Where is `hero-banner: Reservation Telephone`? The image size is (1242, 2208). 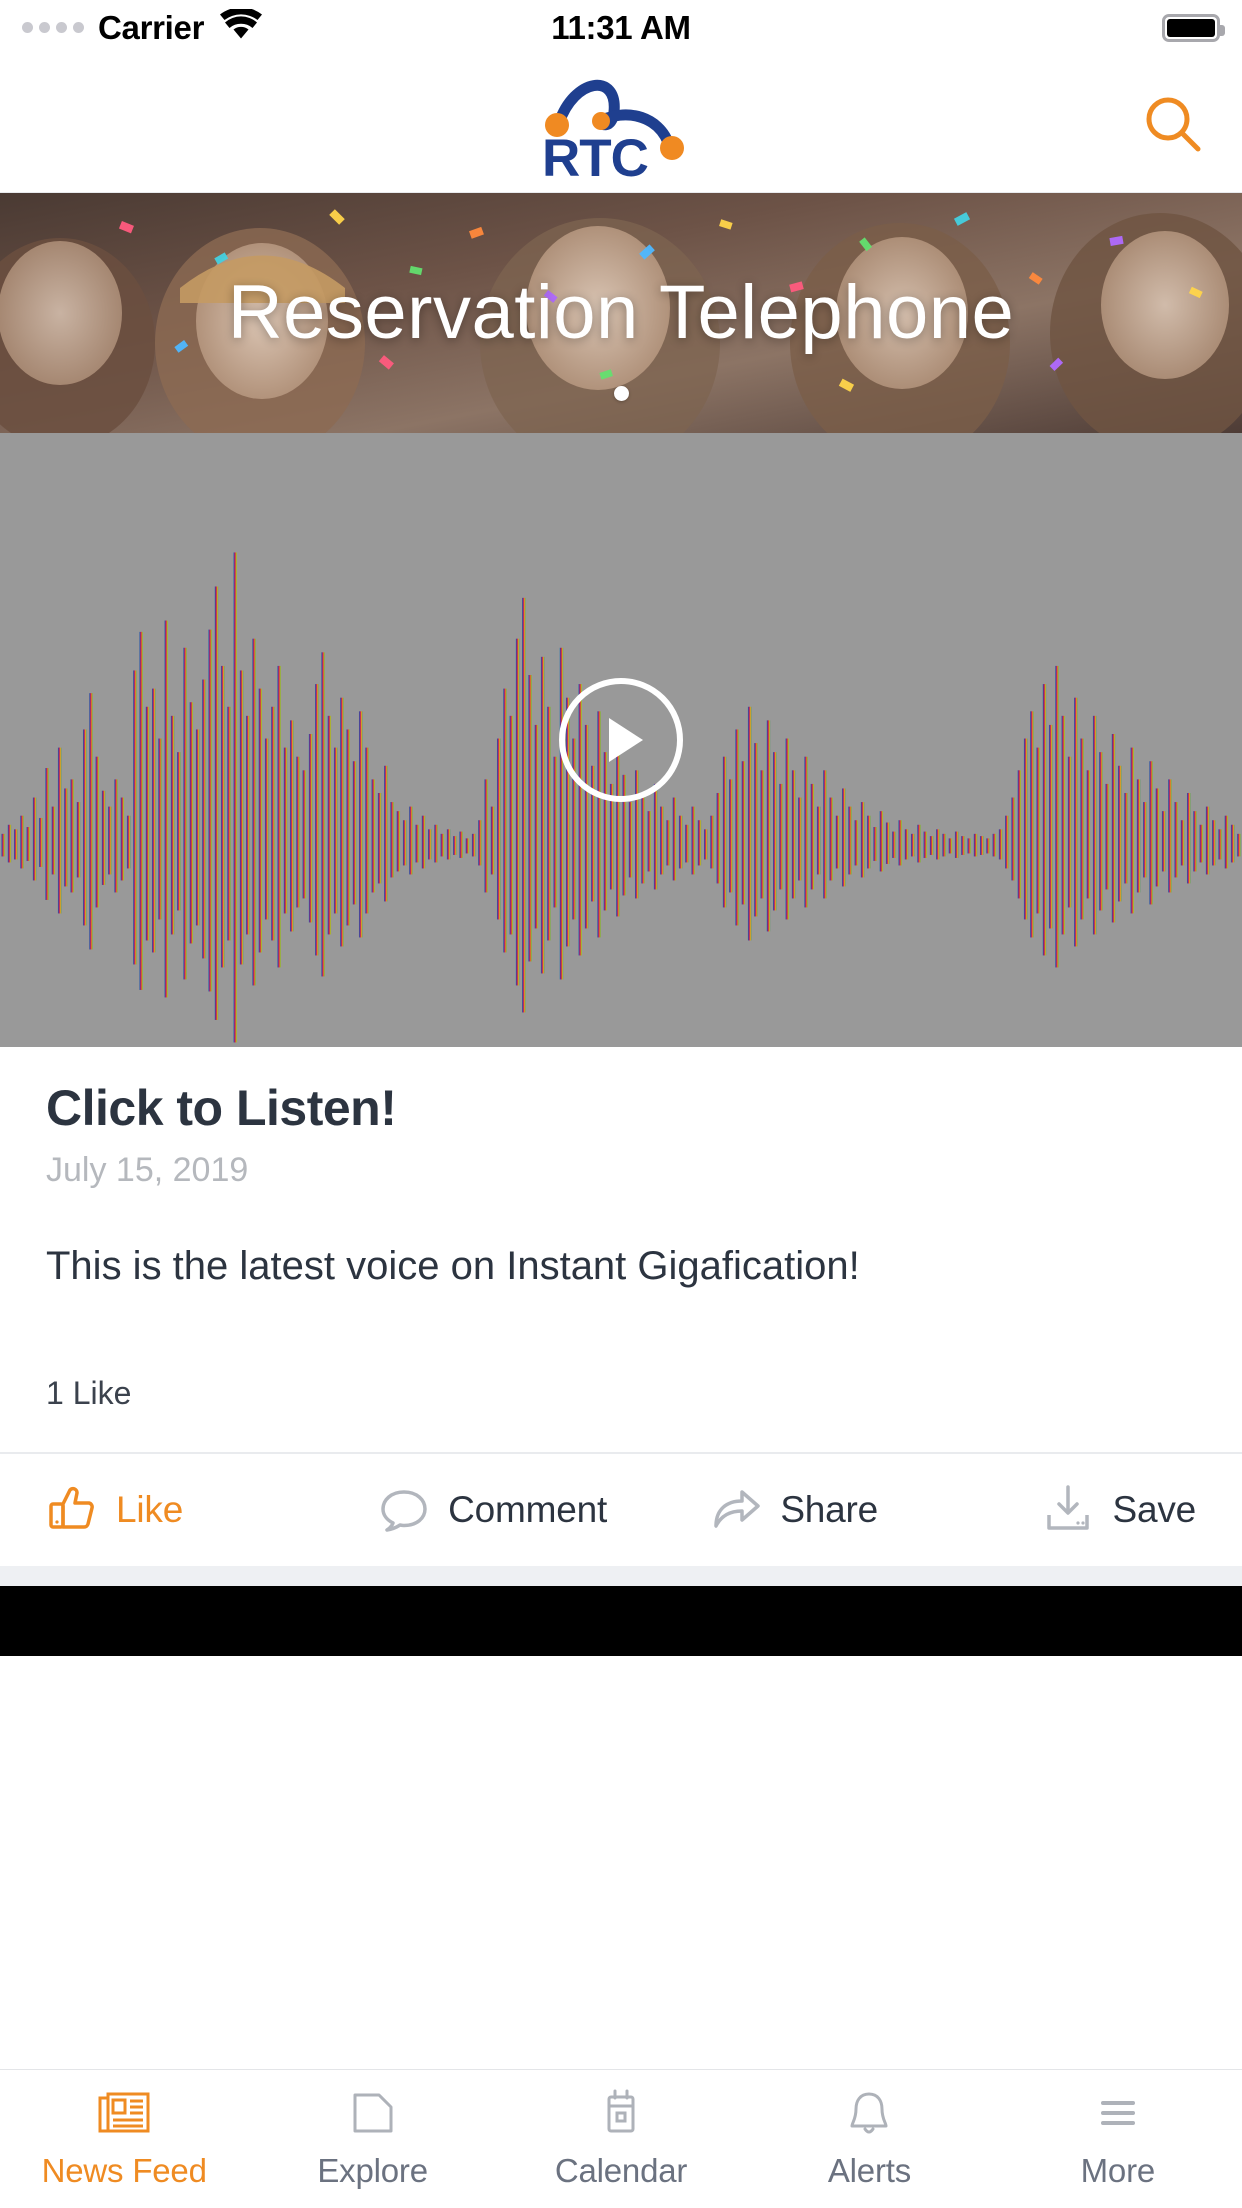
hero-banner: Reservation Telephone is located at coordinates (621, 313).